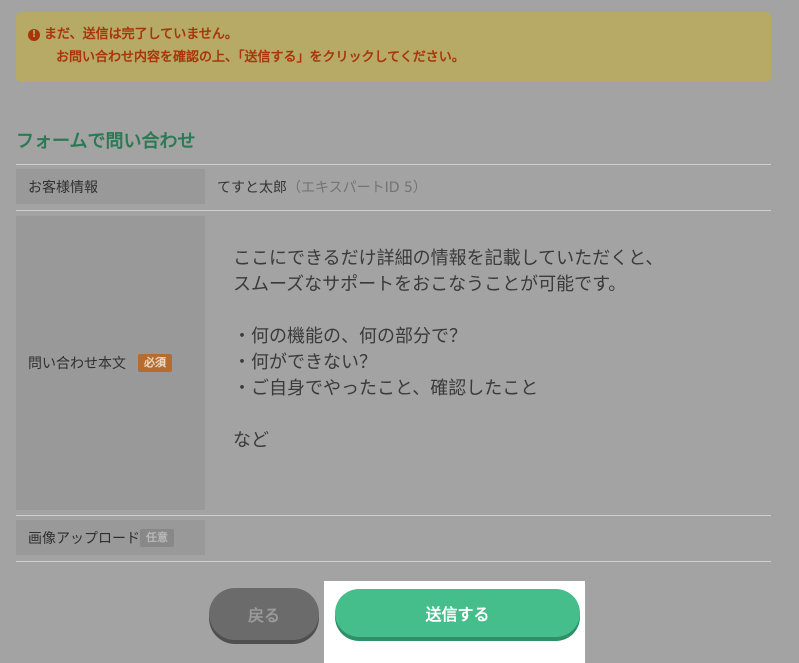  What do you see at coordinates (34, 34) in the screenshot?
I see `exclamation-circle-icon: !` at bounding box center [34, 34].